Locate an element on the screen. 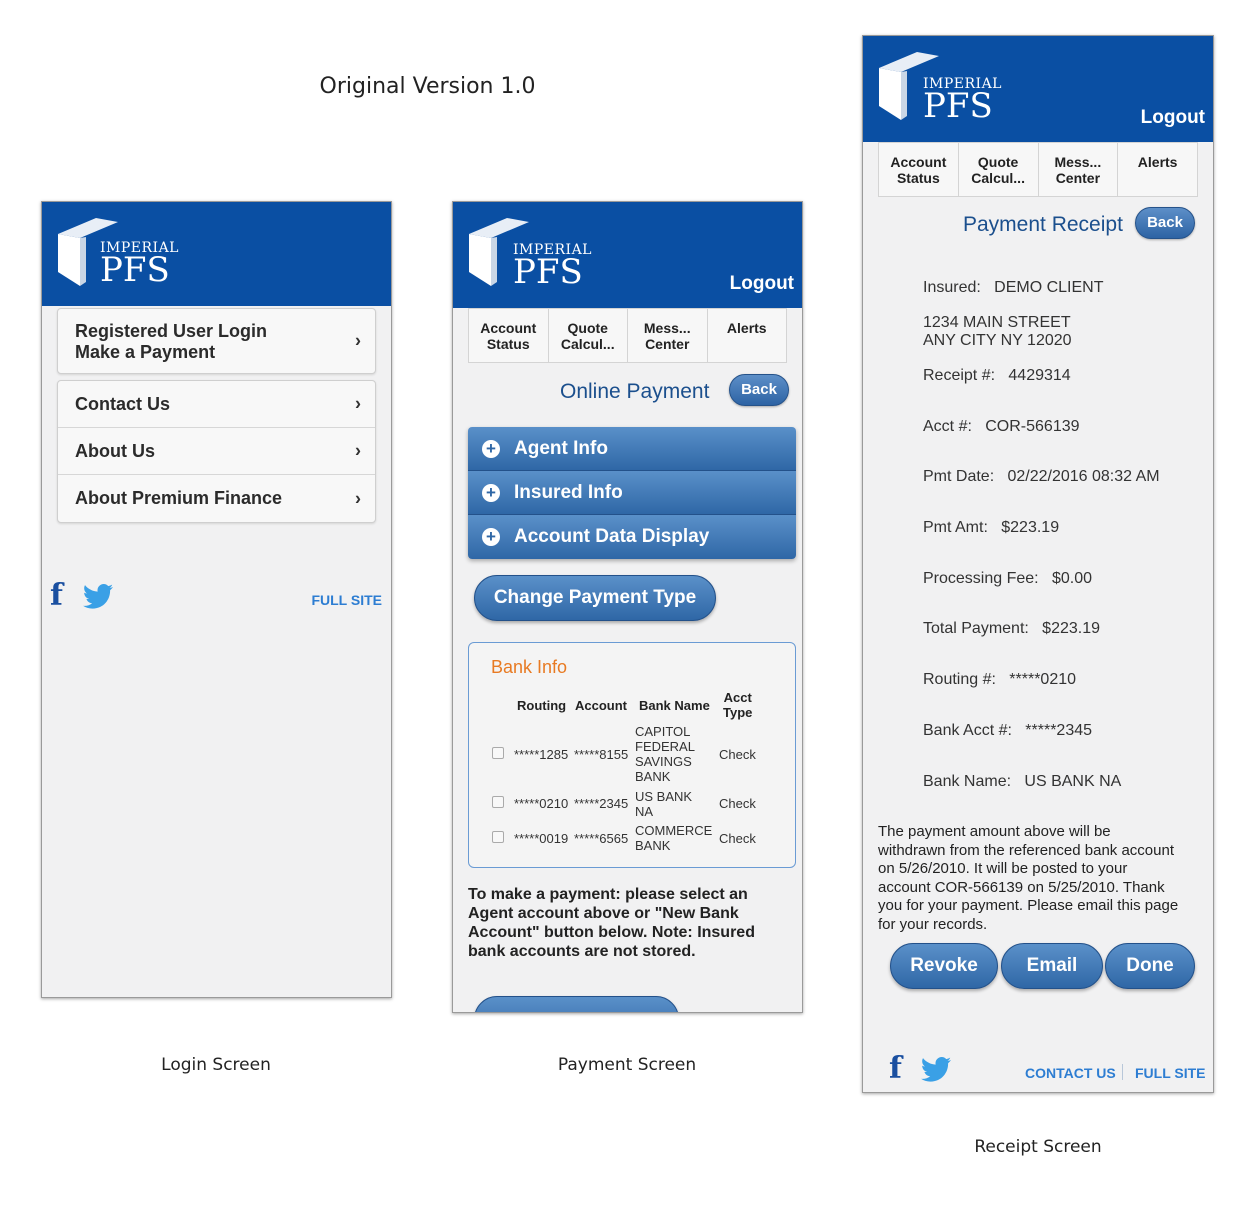 Image resolution: width=1258 pixels, height=1215 pixels. menu-item-about-premium-finance: About Premium Finance › is located at coordinates (216, 498).